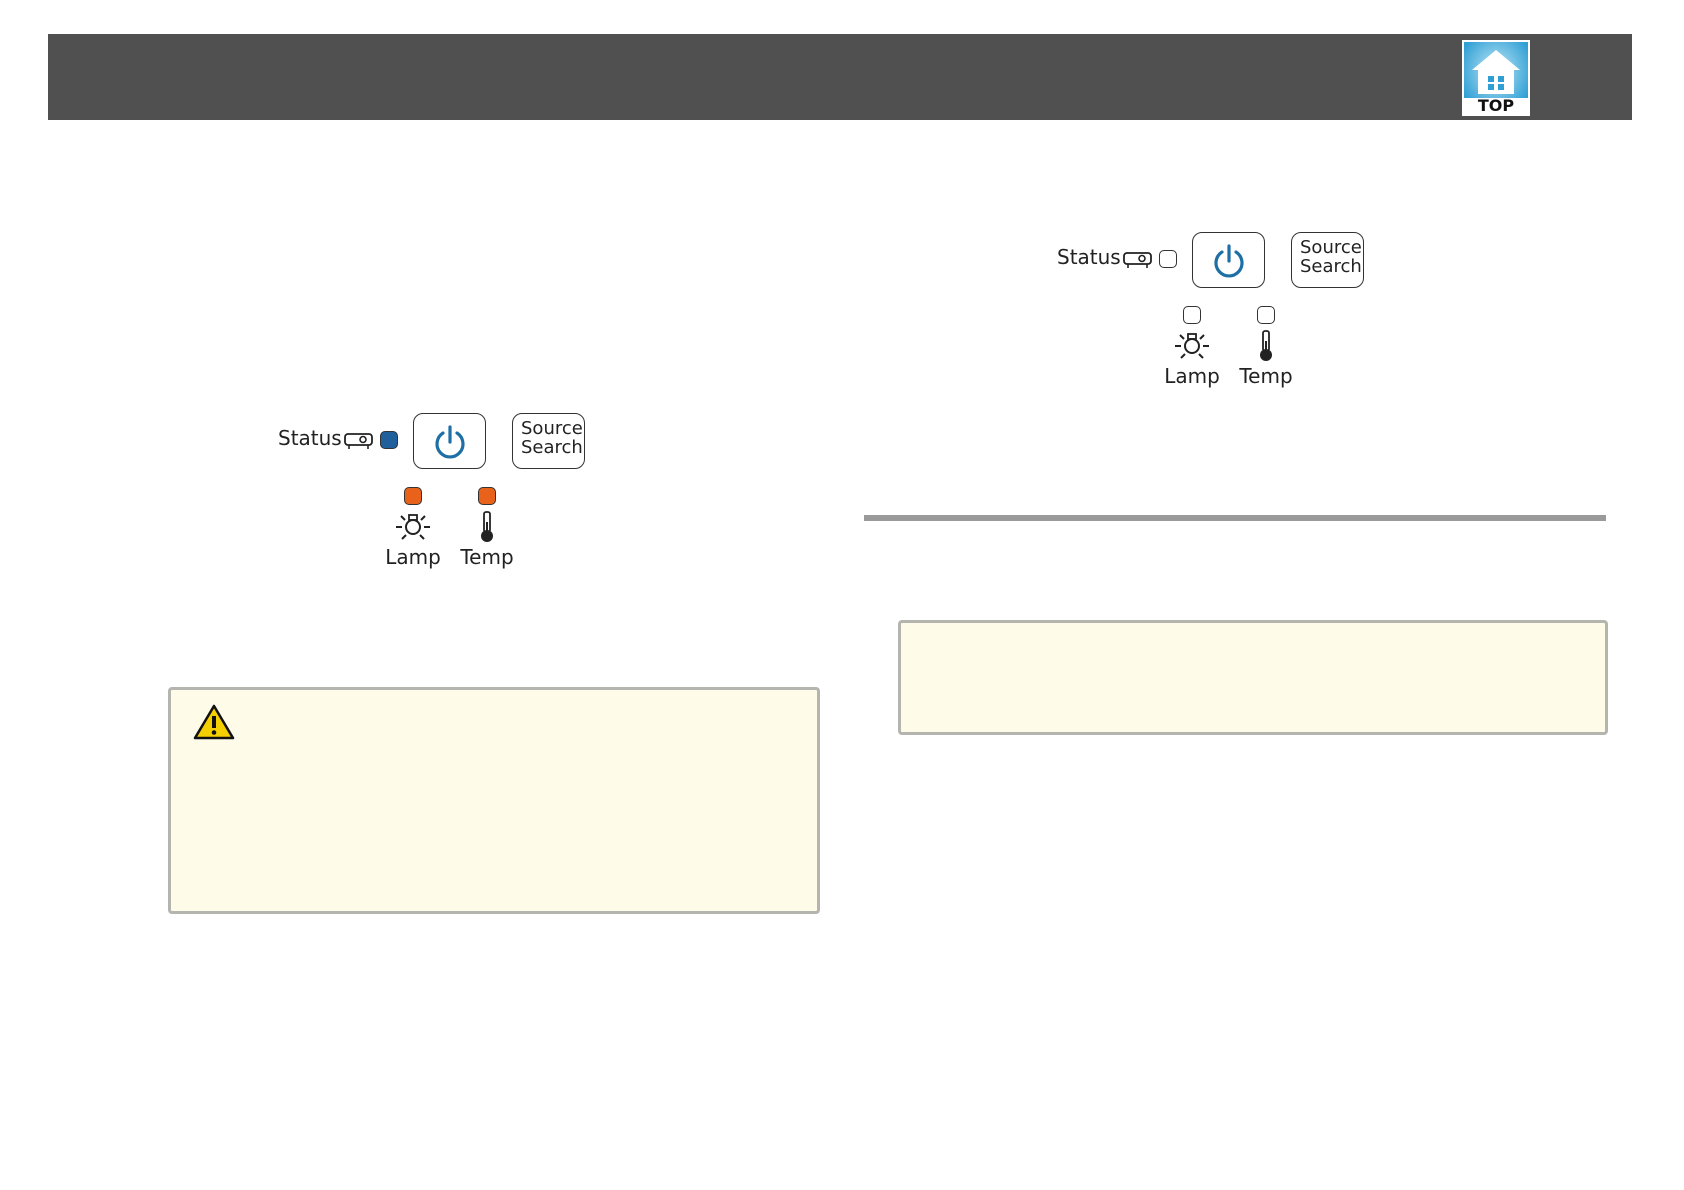 This screenshot has width=1684, height=1190. What do you see at coordinates (1253, 677) in the screenshot?
I see `note-callout` at bounding box center [1253, 677].